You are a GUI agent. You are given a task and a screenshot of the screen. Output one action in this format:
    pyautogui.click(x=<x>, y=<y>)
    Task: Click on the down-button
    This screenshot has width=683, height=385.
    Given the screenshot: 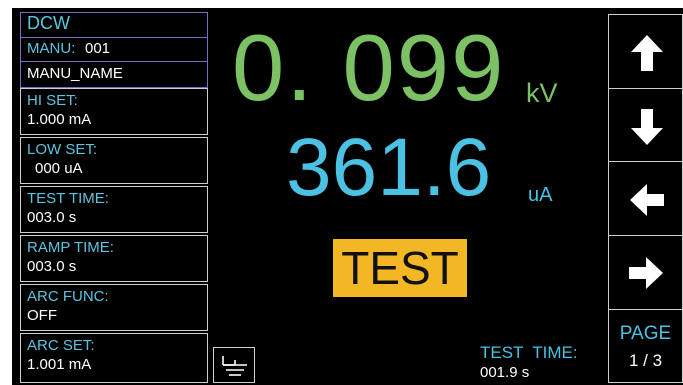 What is the action you would take?
    pyautogui.click(x=645, y=125)
    